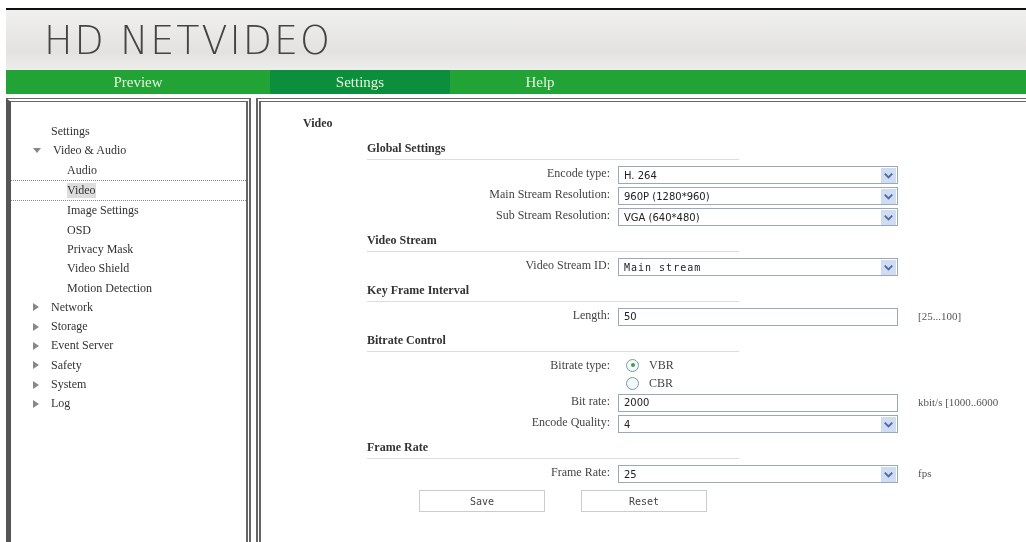 This screenshot has height=542, width=1026. I want to click on section-title: Global Settings, so click(406, 148).